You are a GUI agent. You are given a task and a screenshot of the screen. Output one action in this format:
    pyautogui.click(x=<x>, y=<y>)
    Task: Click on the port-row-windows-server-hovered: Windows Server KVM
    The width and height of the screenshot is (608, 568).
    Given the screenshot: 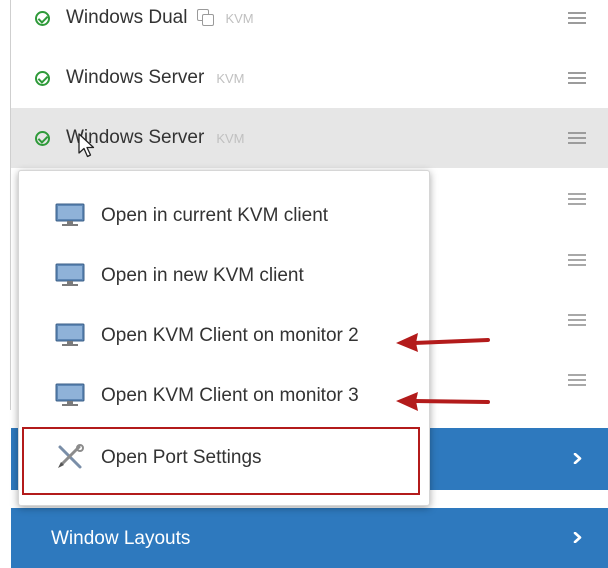 What is the action you would take?
    pyautogui.click(x=309, y=138)
    